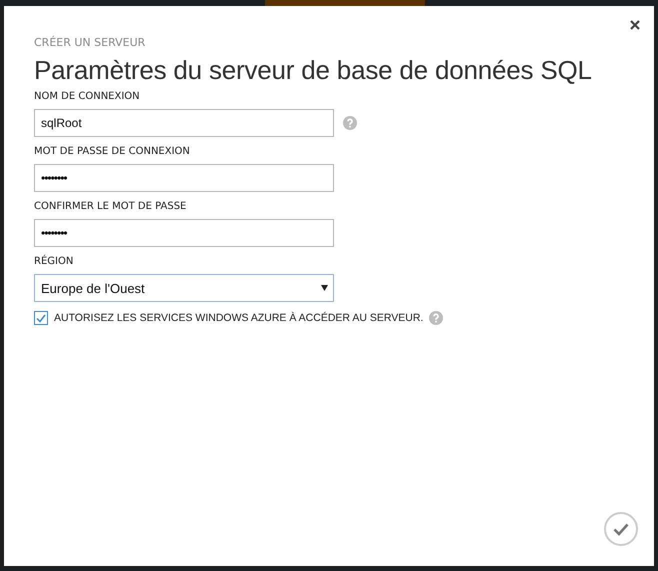 The image size is (658, 571). What do you see at coordinates (324, 288) in the screenshot?
I see `caret-icon` at bounding box center [324, 288].